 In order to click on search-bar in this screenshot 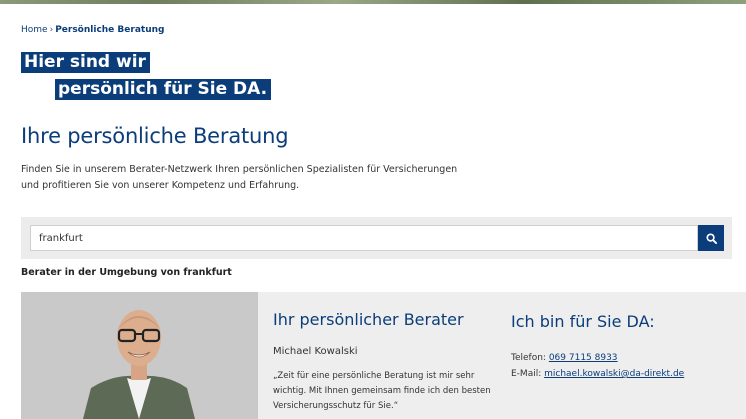, I will do `click(376, 238)`.